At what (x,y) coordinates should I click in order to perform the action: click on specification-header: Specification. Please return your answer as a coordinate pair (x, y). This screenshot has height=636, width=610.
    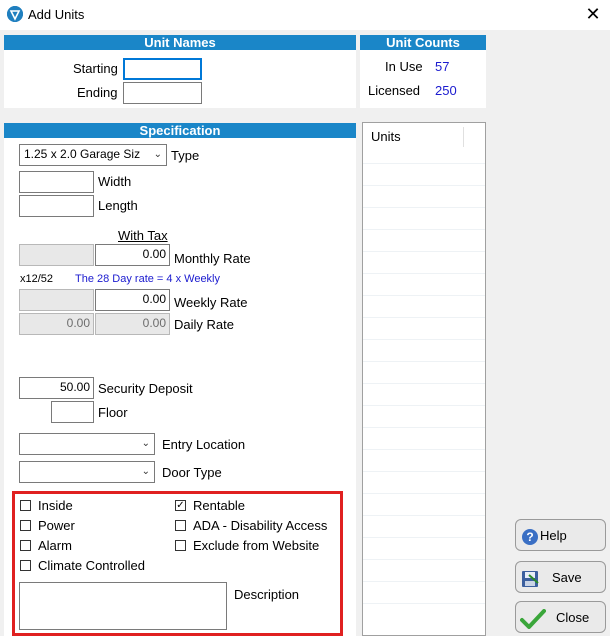
    Looking at the image, I should click on (180, 130).